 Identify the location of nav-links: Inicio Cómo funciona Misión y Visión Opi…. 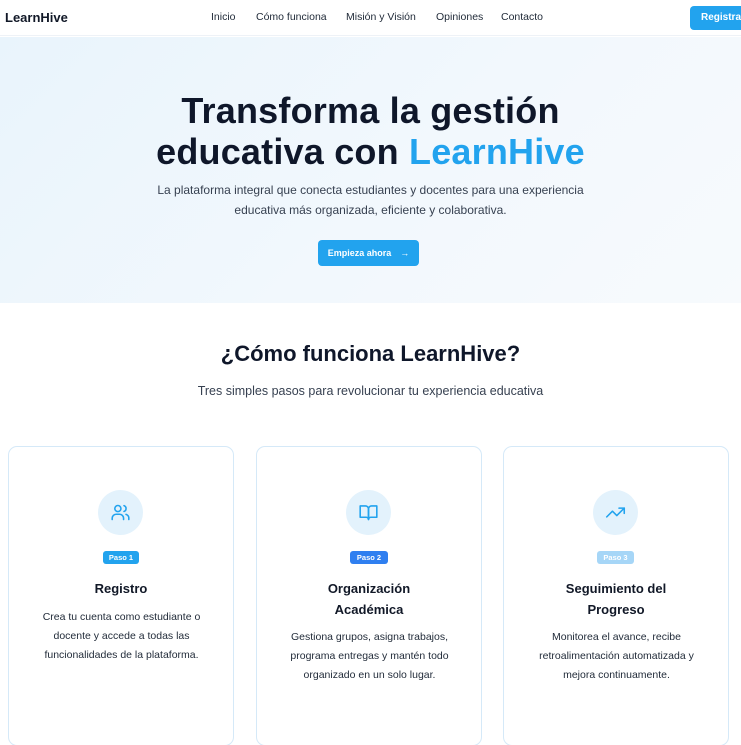
(370, 18).